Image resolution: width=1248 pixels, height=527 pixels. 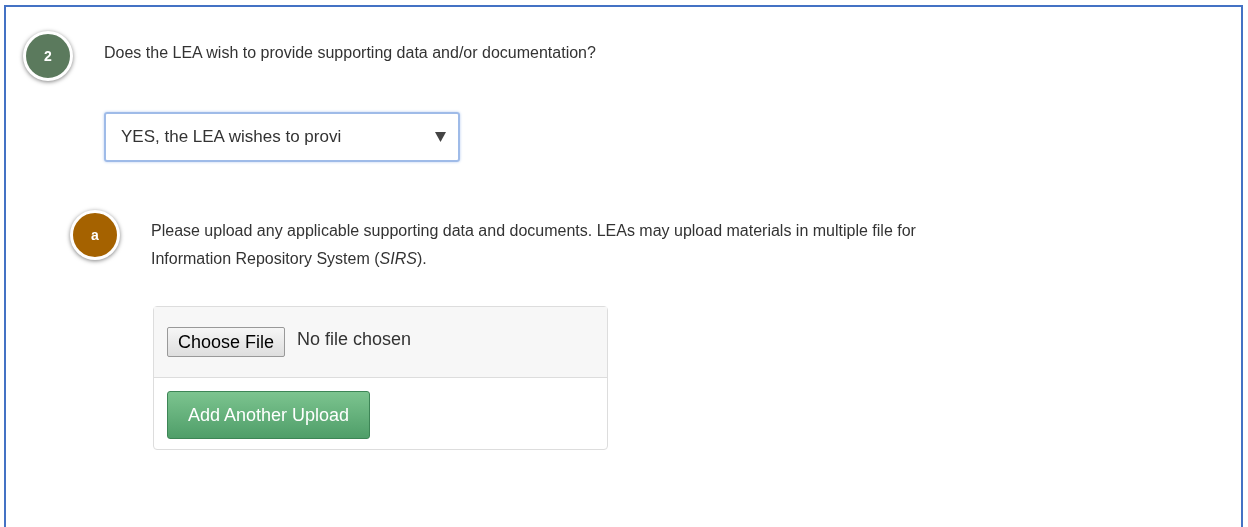 I want to click on instruction-text: Please upload any applicable supporting data and documents. LEAs may upload materials in multiple file for, so click(x=533, y=231).